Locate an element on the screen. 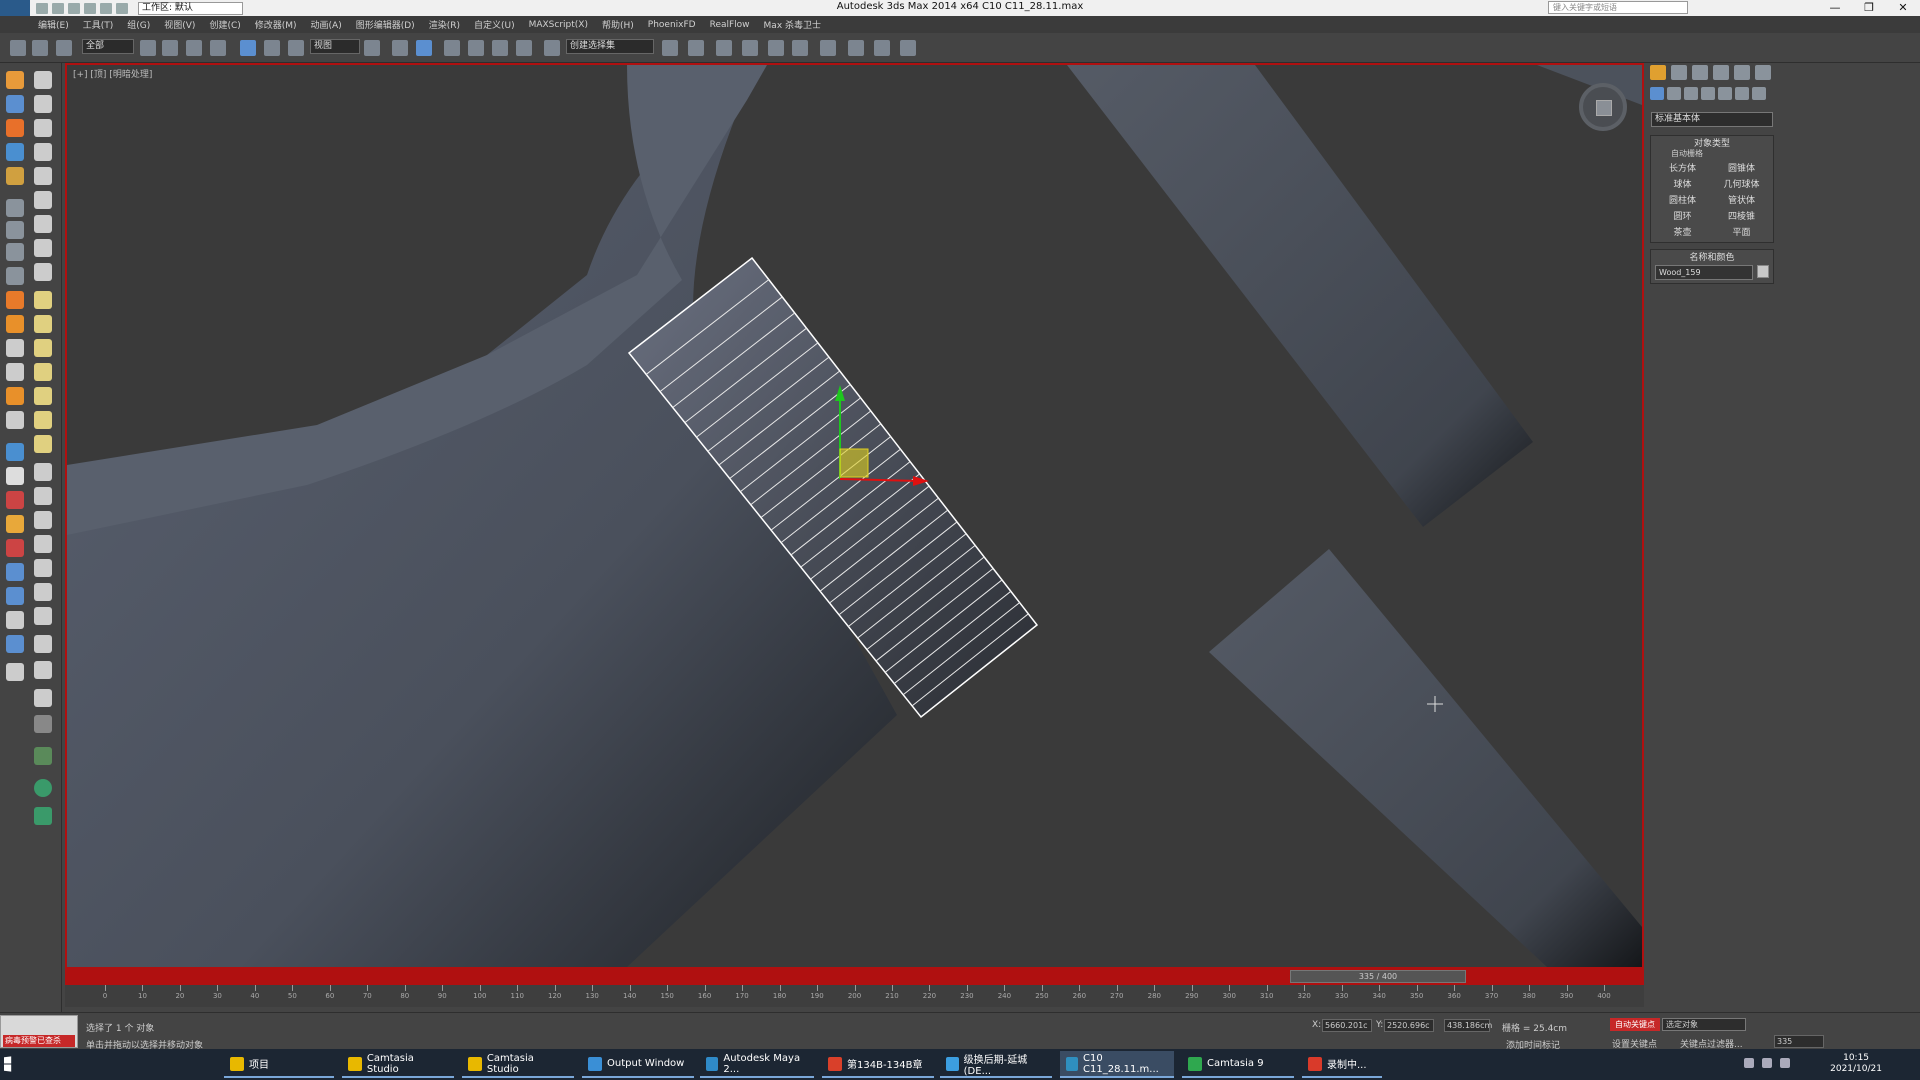 The height and width of the screenshot is (1080, 1920). named-selection-dropdown: 创建选择集 is located at coordinates (610, 46).